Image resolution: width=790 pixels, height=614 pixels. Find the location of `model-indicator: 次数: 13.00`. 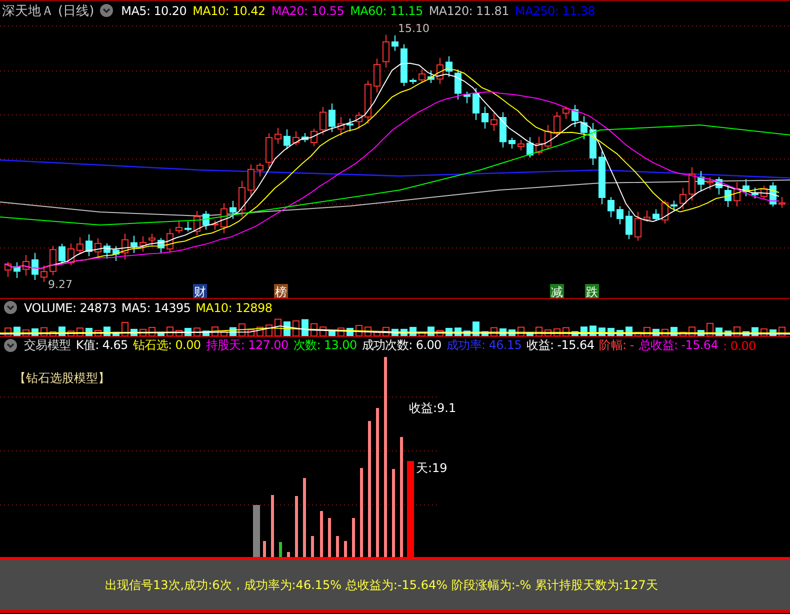

model-indicator: 次数: 13.00 is located at coordinates (325, 345).